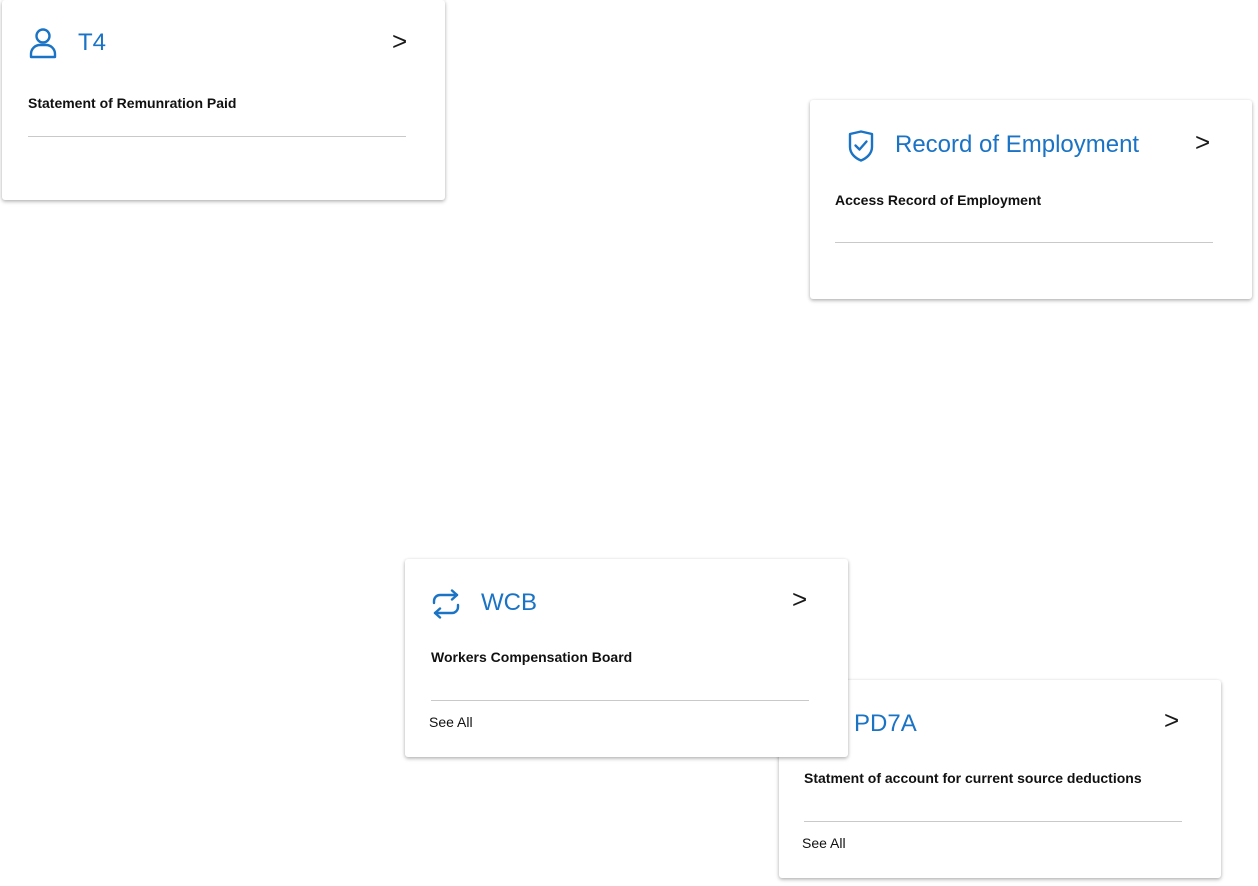  Describe the element at coordinates (446, 604) in the screenshot. I see `sync-arrows-icon` at that location.